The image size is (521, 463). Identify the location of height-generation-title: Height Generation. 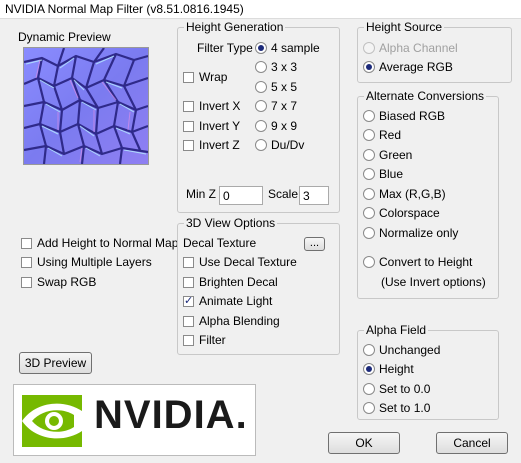
(235, 27).